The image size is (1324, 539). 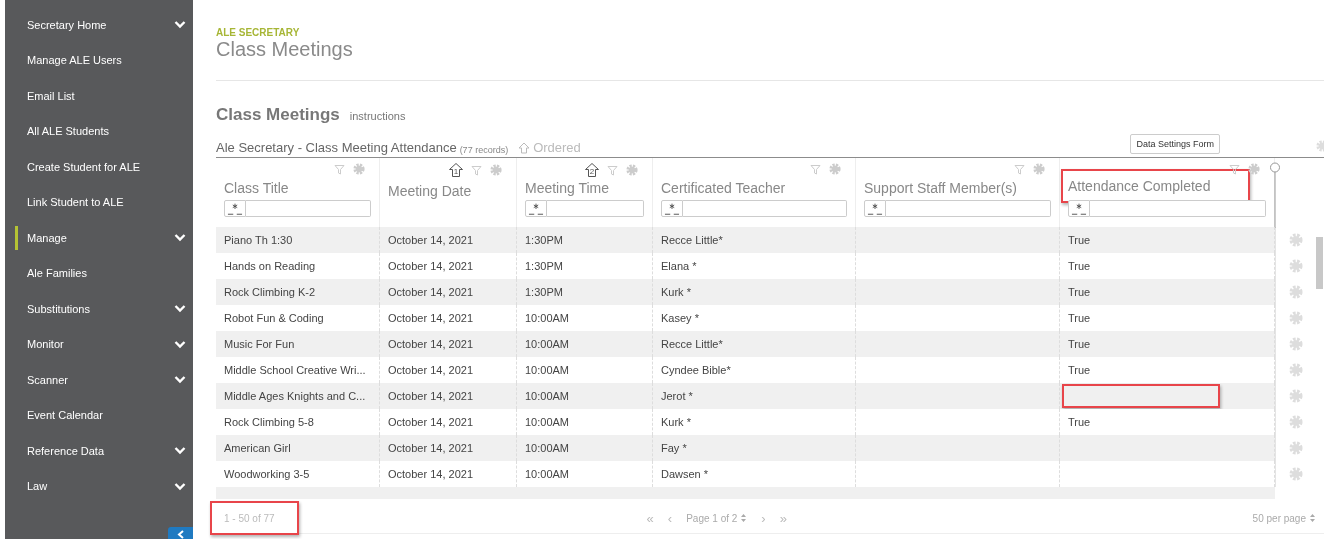 What do you see at coordinates (99, 96) in the screenshot?
I see `sidebar-item: Email List` at bounding box center [99, 96].